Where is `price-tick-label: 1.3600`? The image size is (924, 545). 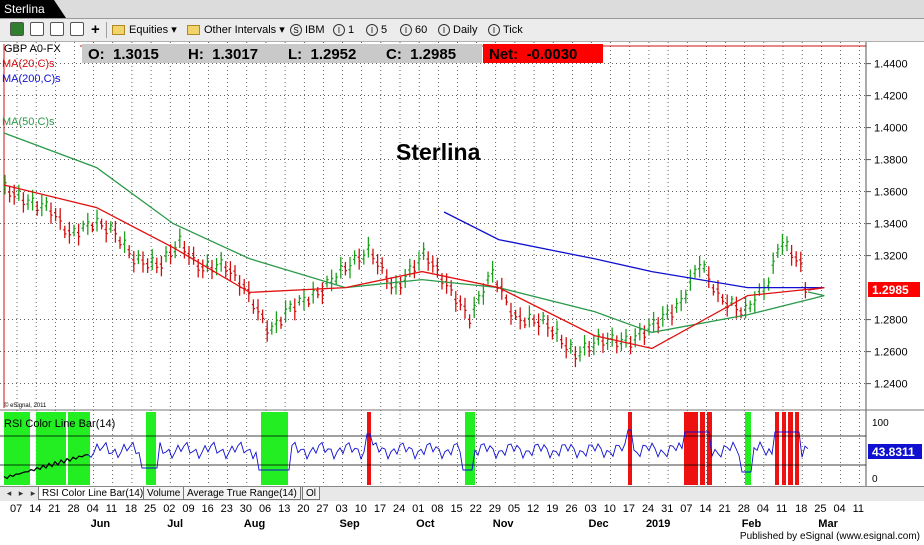
price-tick-label: 1.3600 is located at coordinates (891, 193).